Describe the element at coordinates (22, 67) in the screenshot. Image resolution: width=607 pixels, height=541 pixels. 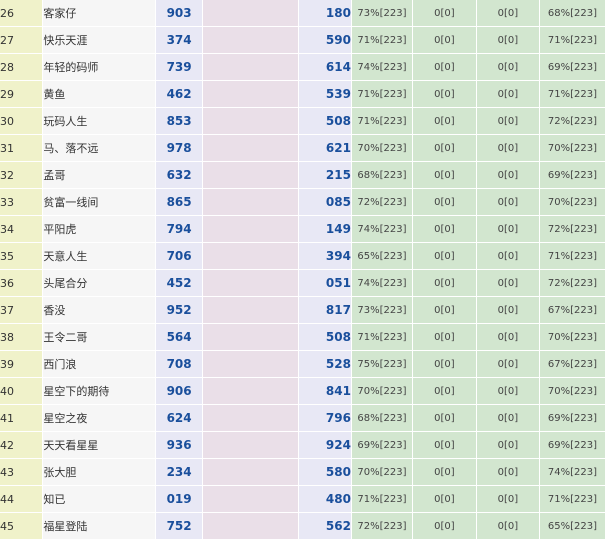
I see `rank-cell: 28` at that location.